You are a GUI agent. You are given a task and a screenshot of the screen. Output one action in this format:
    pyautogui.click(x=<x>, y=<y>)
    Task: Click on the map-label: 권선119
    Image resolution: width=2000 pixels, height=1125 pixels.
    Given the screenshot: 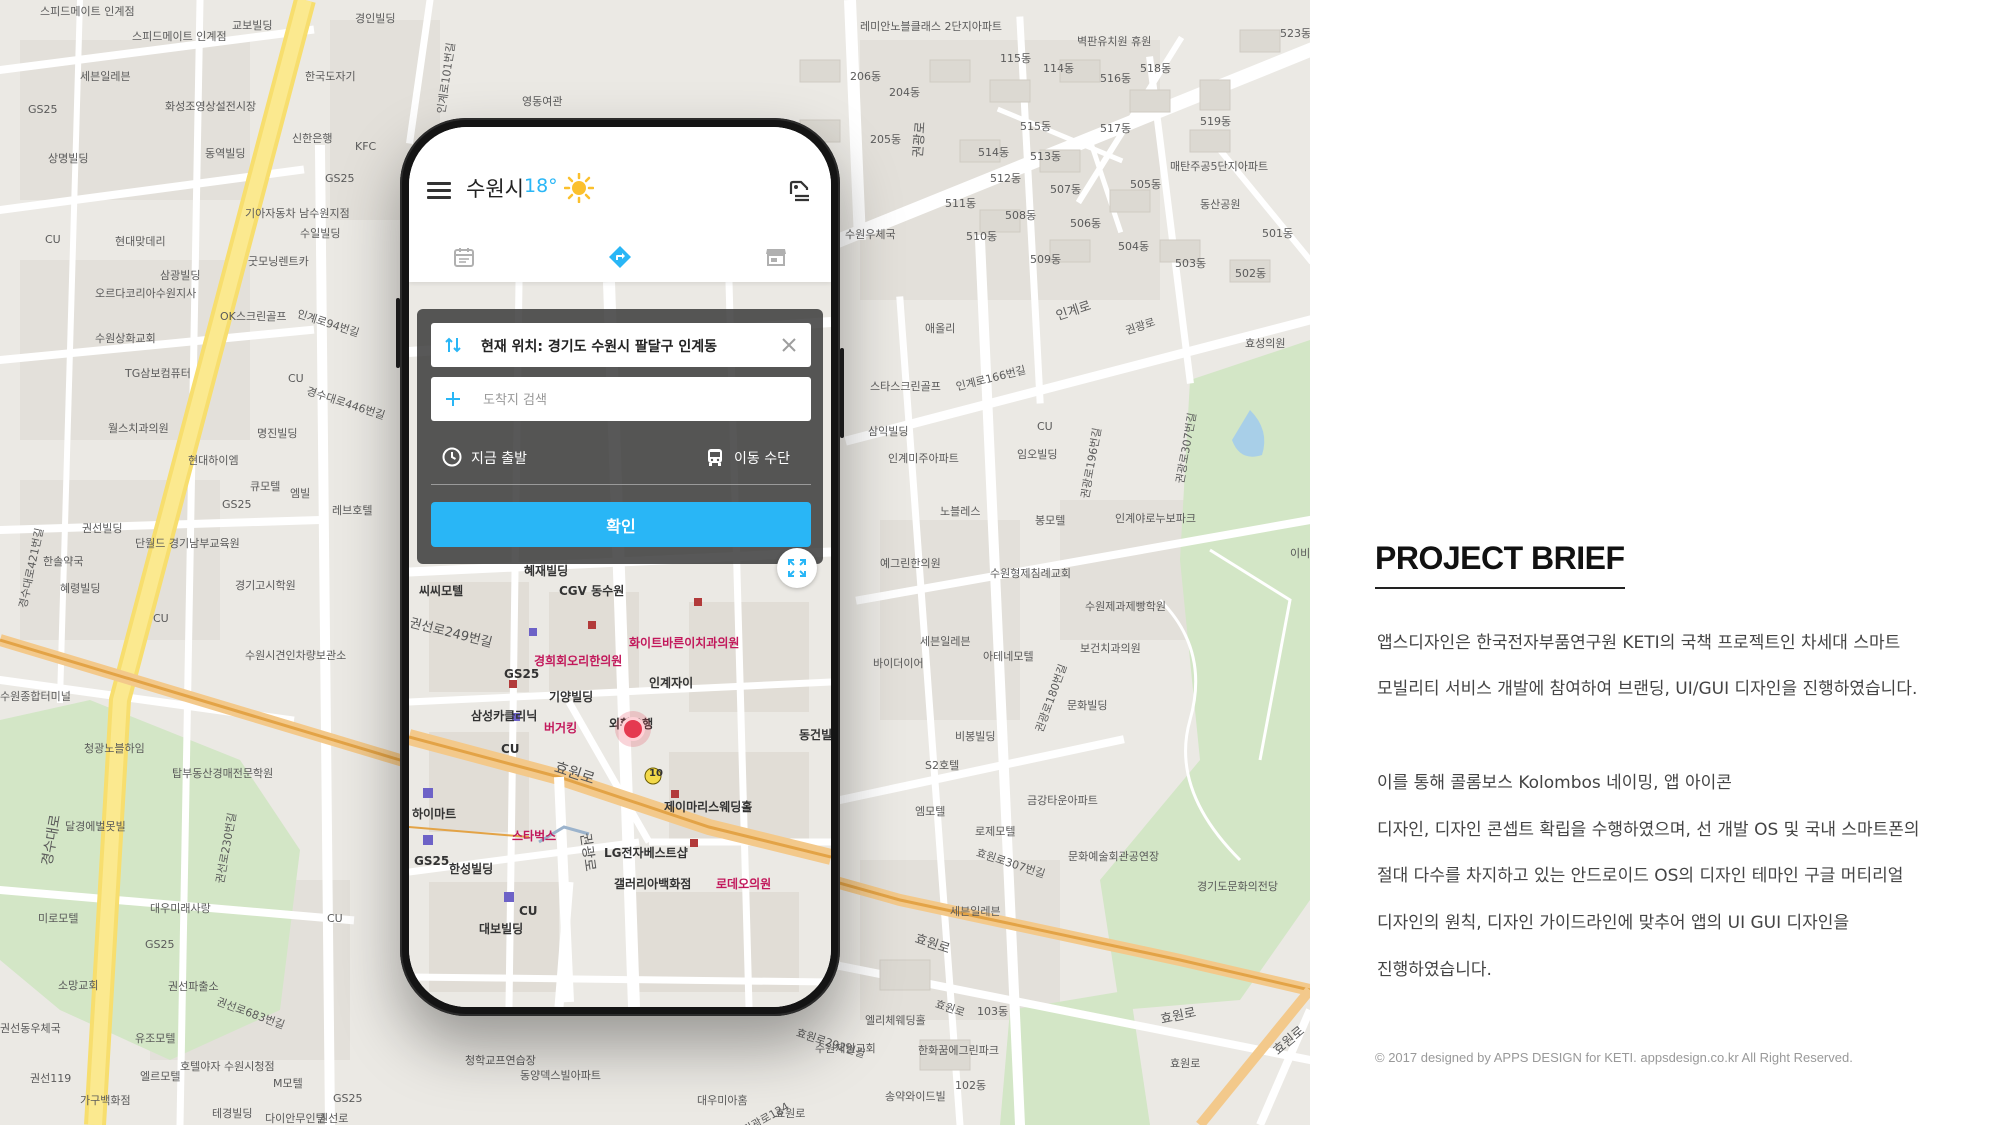 What is the action you would take?
    pyautogui.click(x=51, y=1078)
    